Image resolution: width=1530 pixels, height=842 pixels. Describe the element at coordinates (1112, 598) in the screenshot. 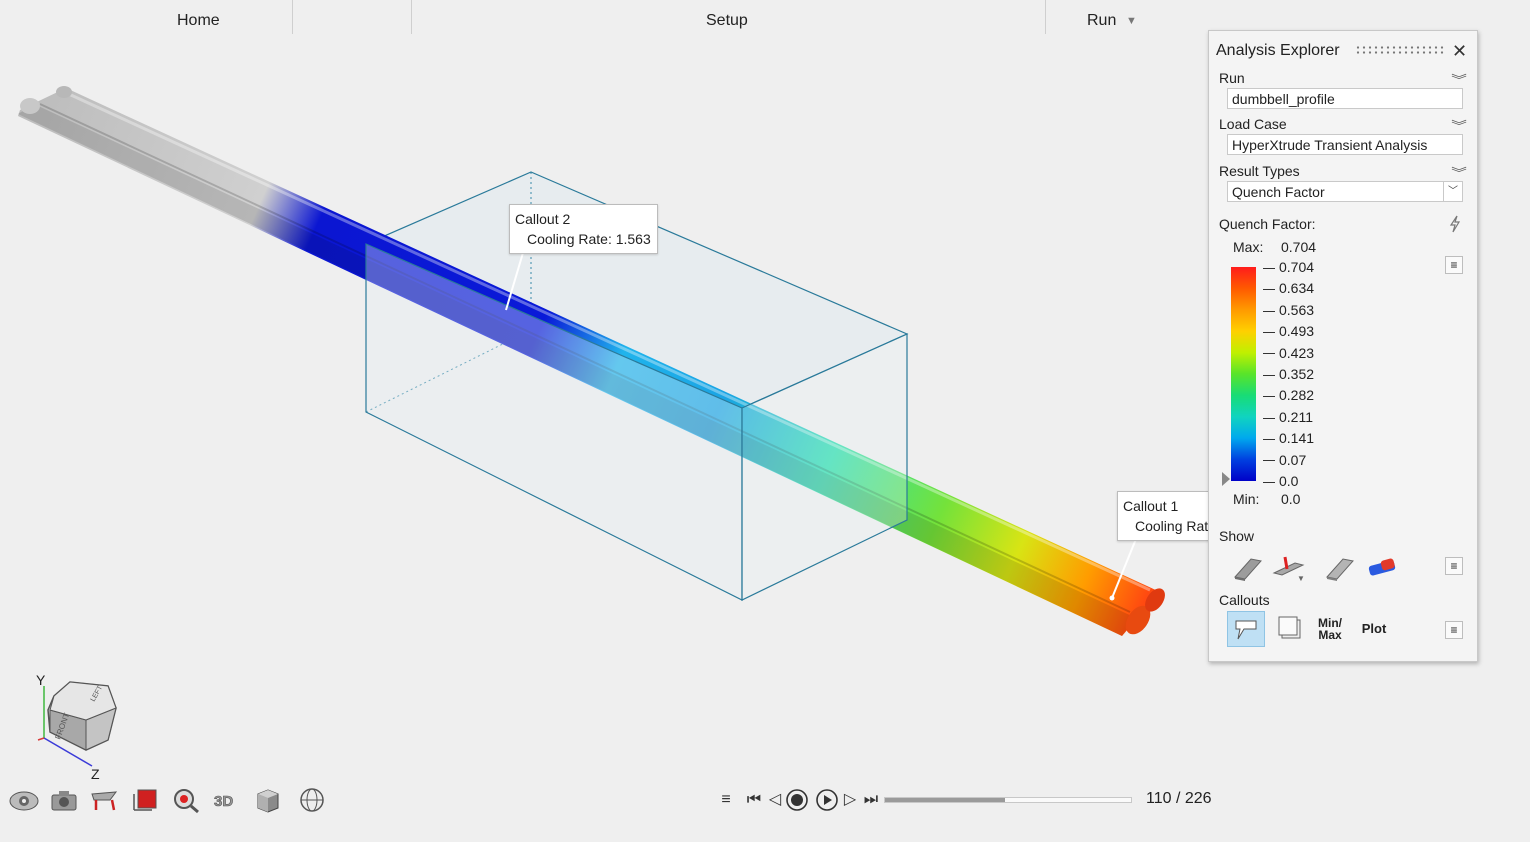

I see `callout-anchor` at that location.